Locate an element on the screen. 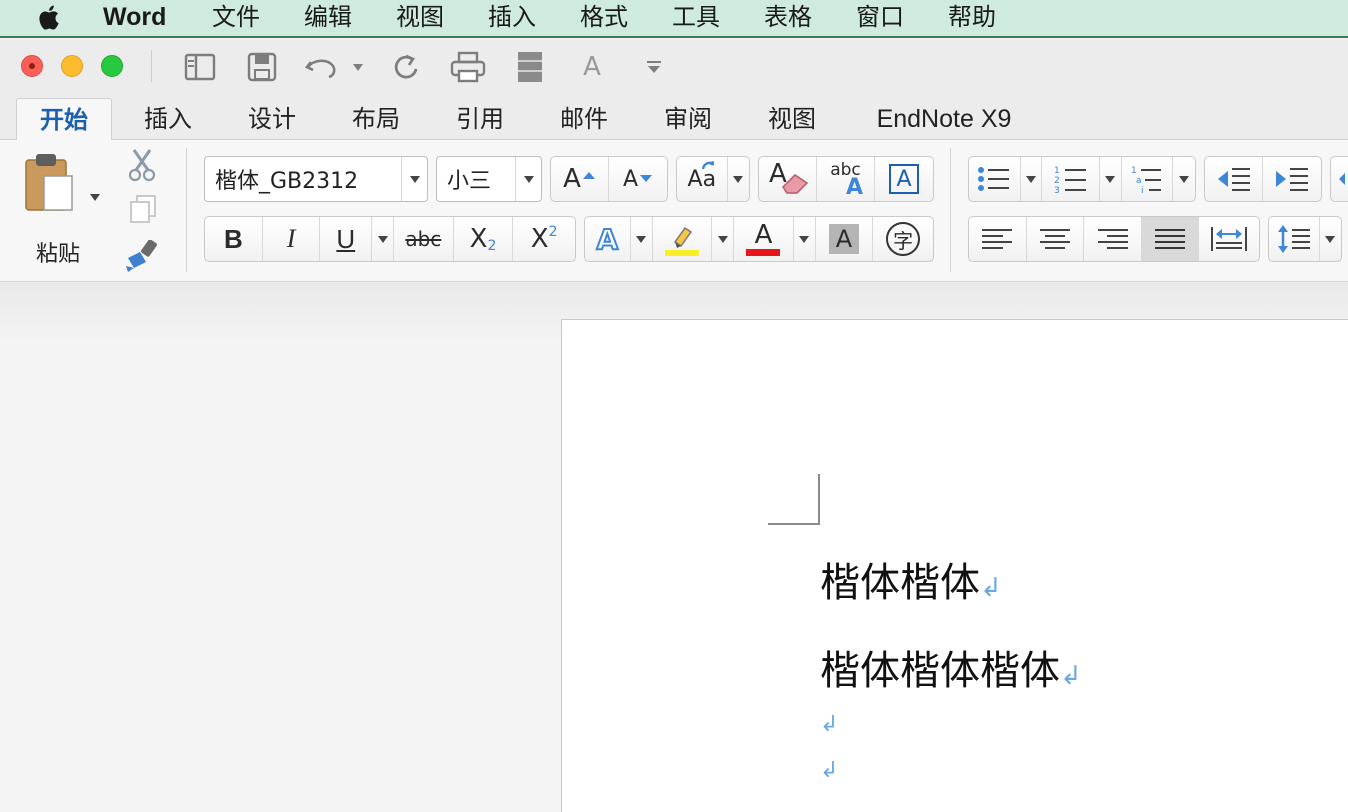 The width and height of the screenshot is (1348, 812). line-spacing-group is located at coordinates (1305, 239).